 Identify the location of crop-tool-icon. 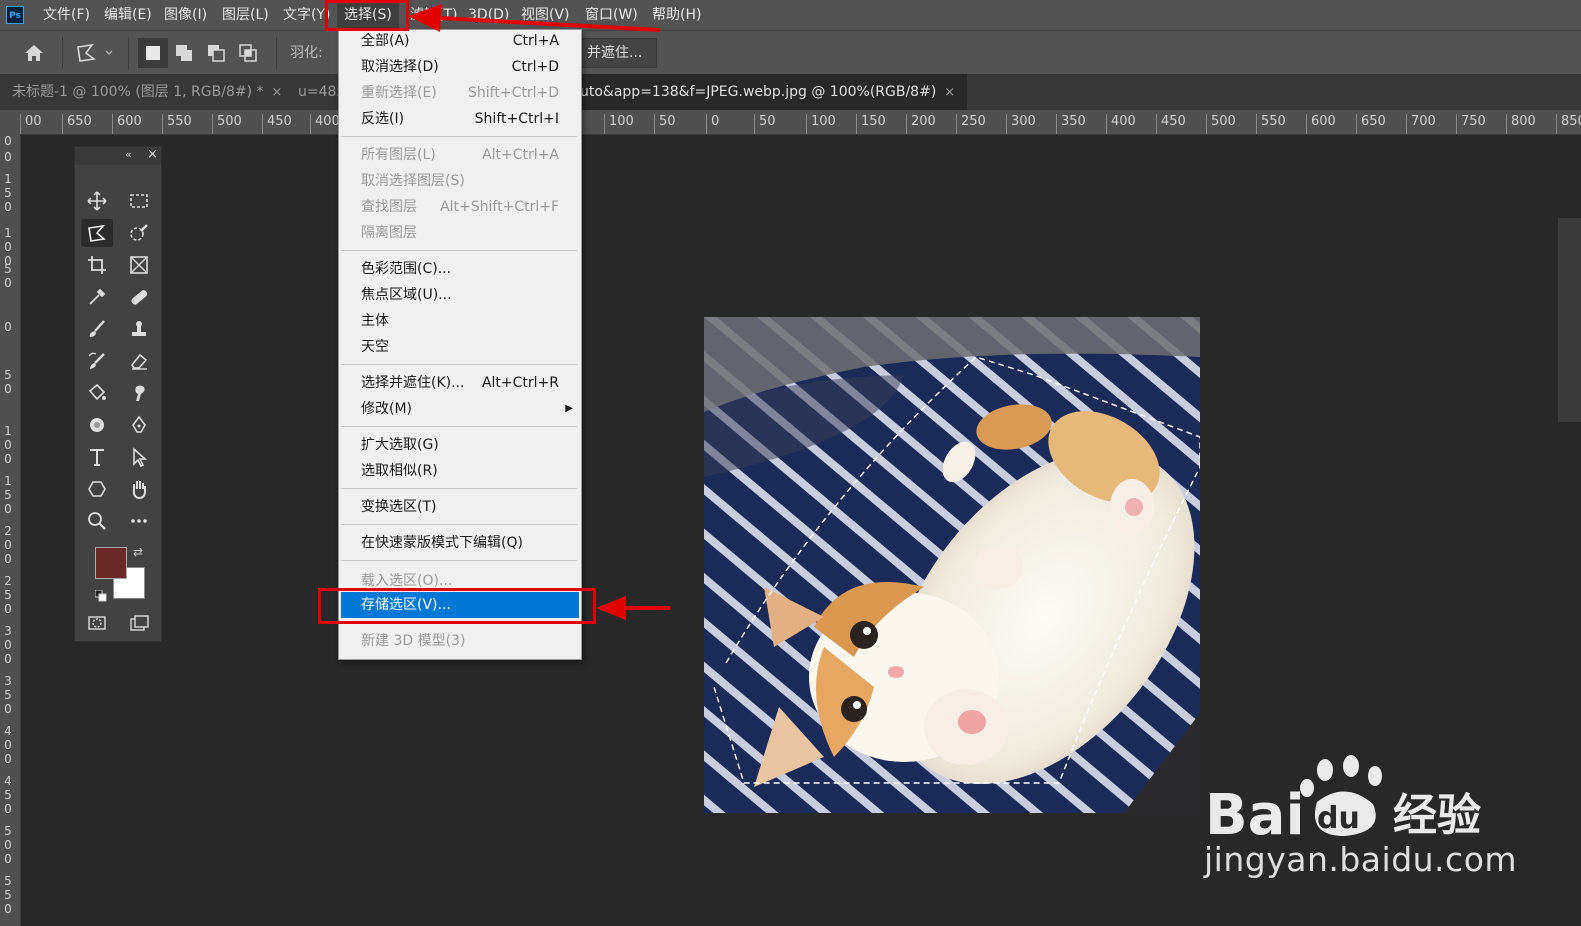
(97, 265).